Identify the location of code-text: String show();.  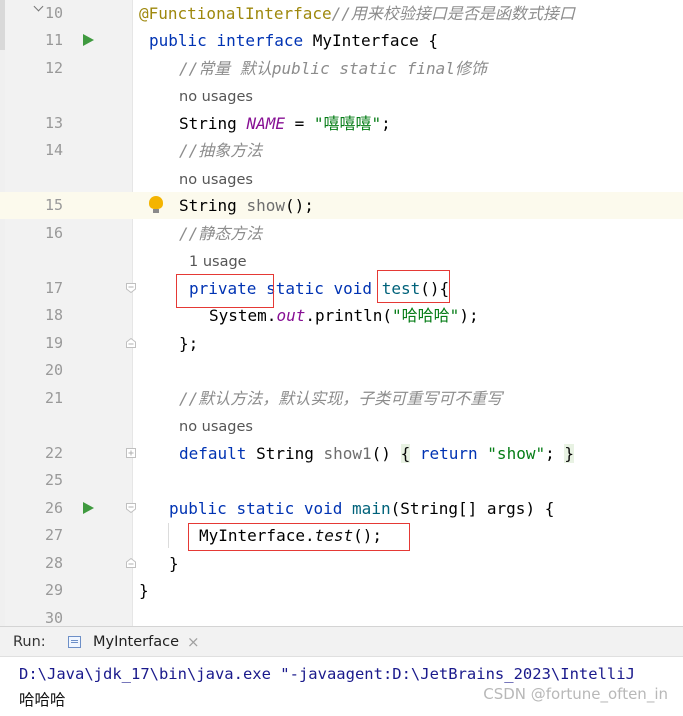
(246, 205).